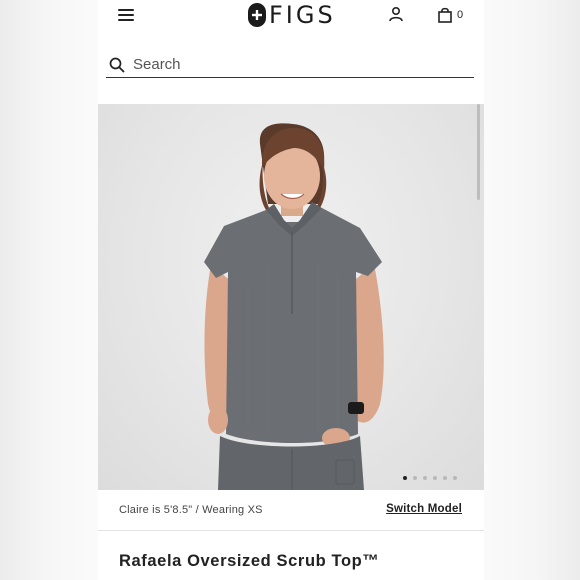 The image size is (580, 580). I want to click on top-navigation-bar: FIGS 0, so click(291, 17).